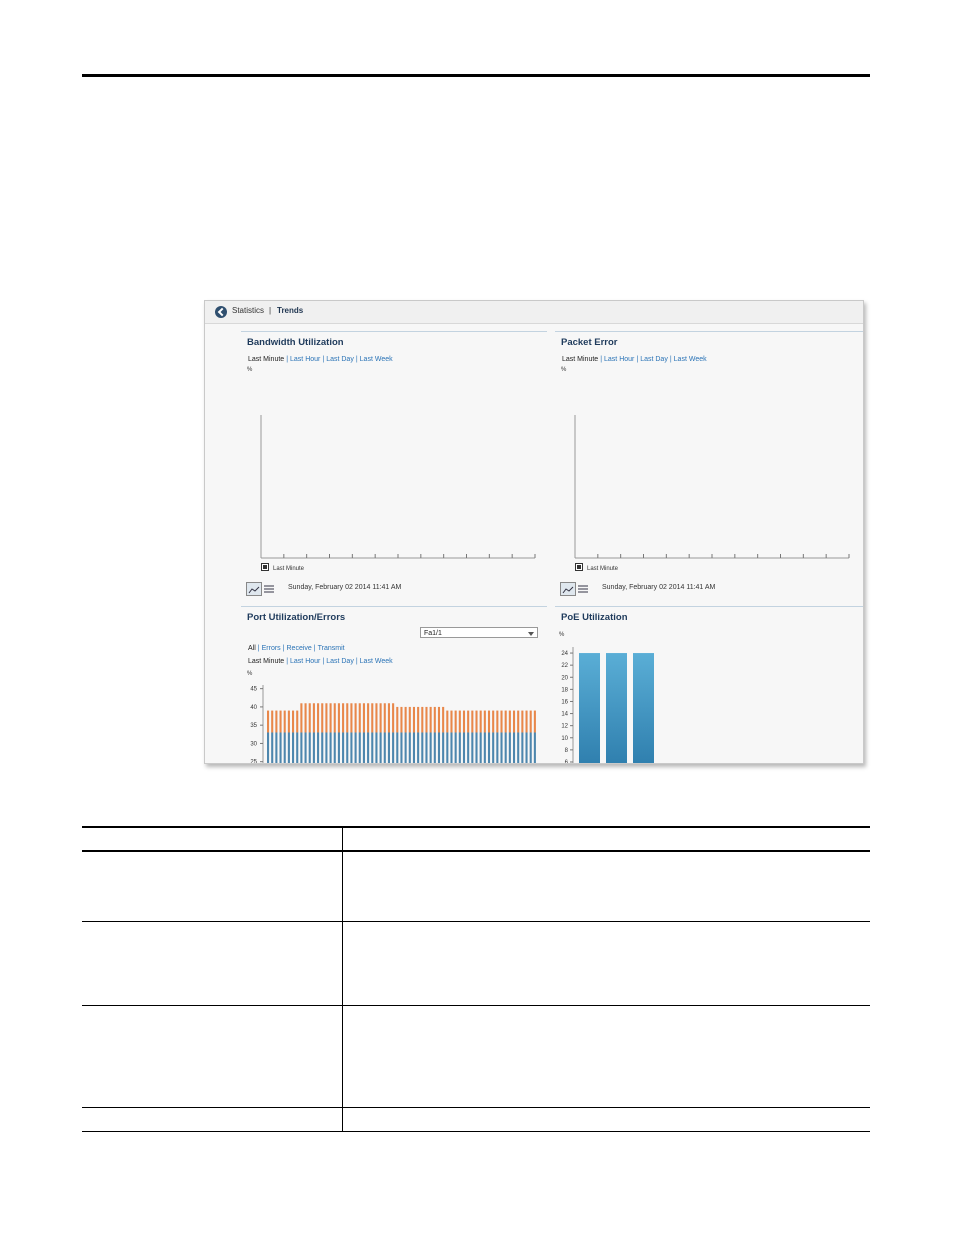 This screenshot has width=954, height=1235. What do you see at coordinates (248, 310) in the screenshot?
I see `breadcrumb-statistics: Statistics` at bounding box center [248, 310].